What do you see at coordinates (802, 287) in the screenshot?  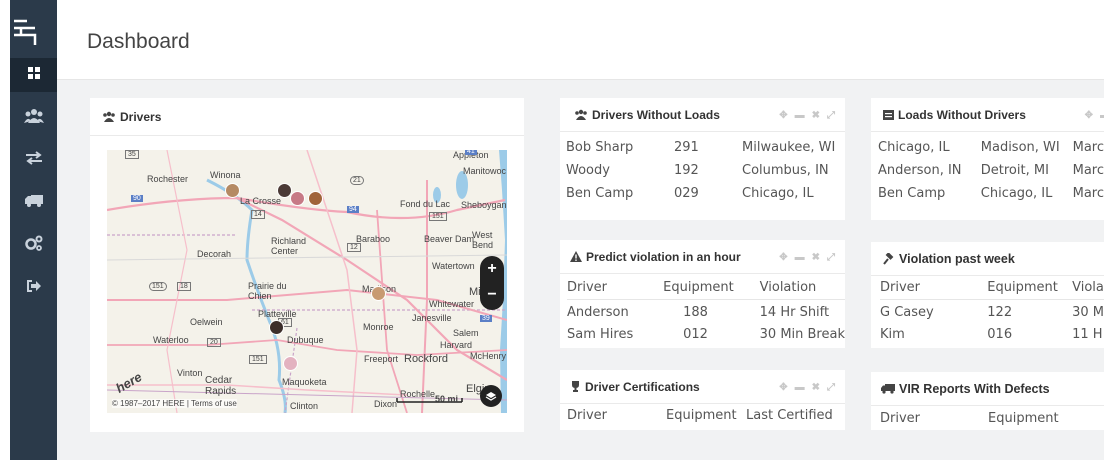 I see `column-header: Violation` at bounding box center [802, 287].